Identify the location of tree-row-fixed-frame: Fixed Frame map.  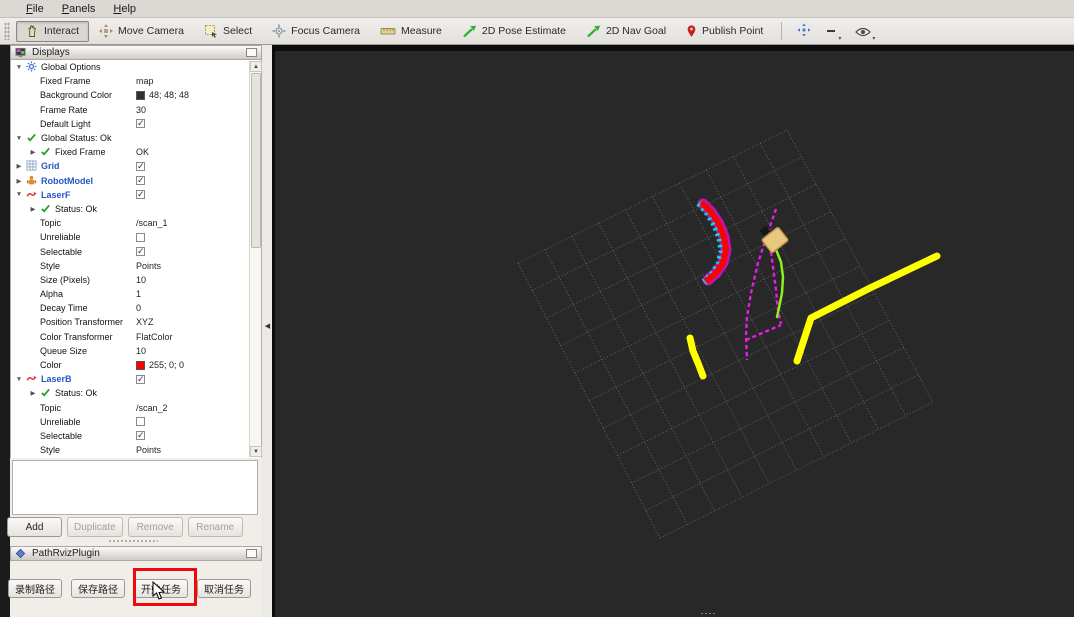
(136, 81).